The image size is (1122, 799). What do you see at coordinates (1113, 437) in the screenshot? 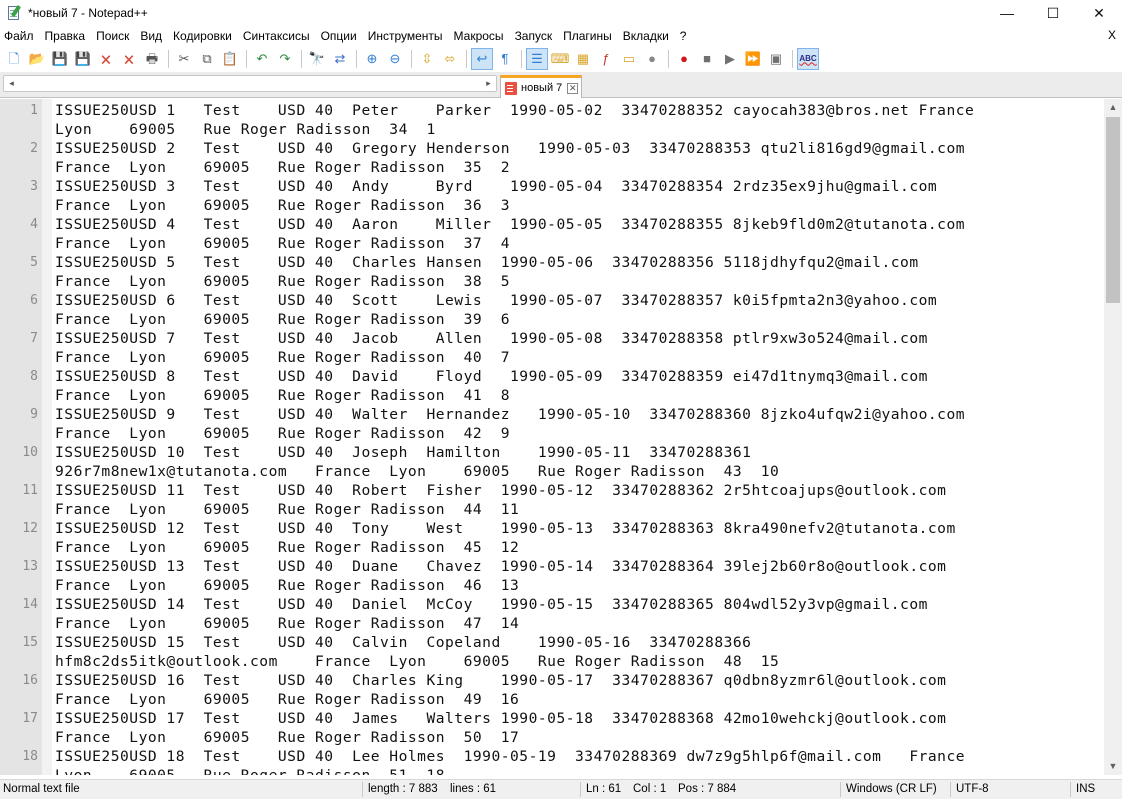
I see `vertical-scrollbar: ▲ ▼` at bounding box center [1113, 437].